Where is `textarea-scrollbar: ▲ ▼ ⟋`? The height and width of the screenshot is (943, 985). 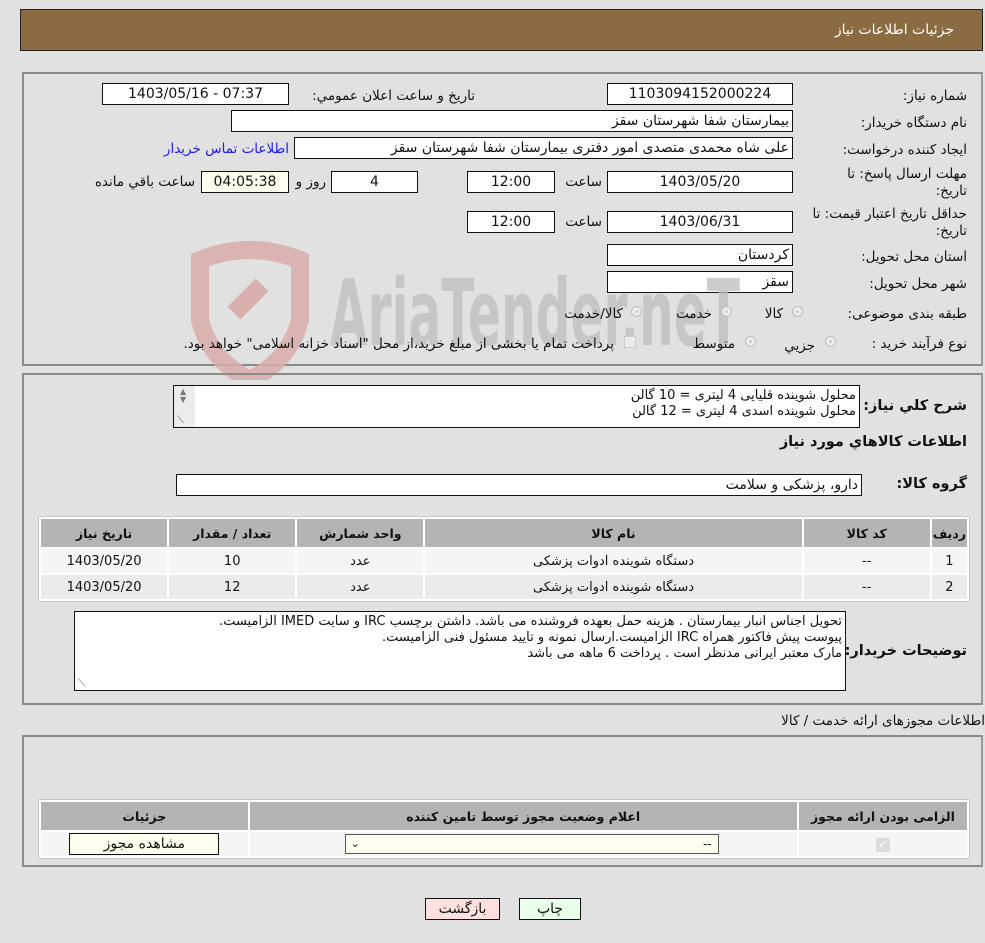 textarea-scrollbar: ▲ ▼ ⟋ is located at coordinates (184, 406).